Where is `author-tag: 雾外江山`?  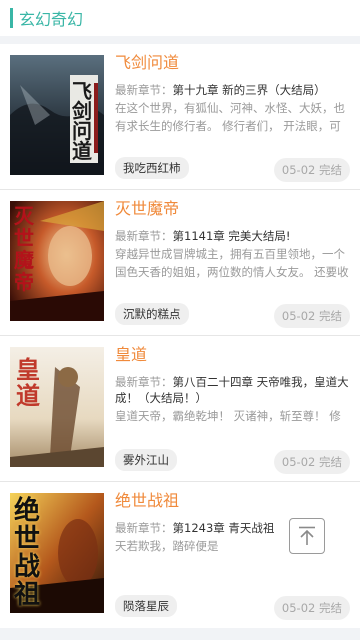 author-tag: 雾外江山 is located at coordinates (146, 460).